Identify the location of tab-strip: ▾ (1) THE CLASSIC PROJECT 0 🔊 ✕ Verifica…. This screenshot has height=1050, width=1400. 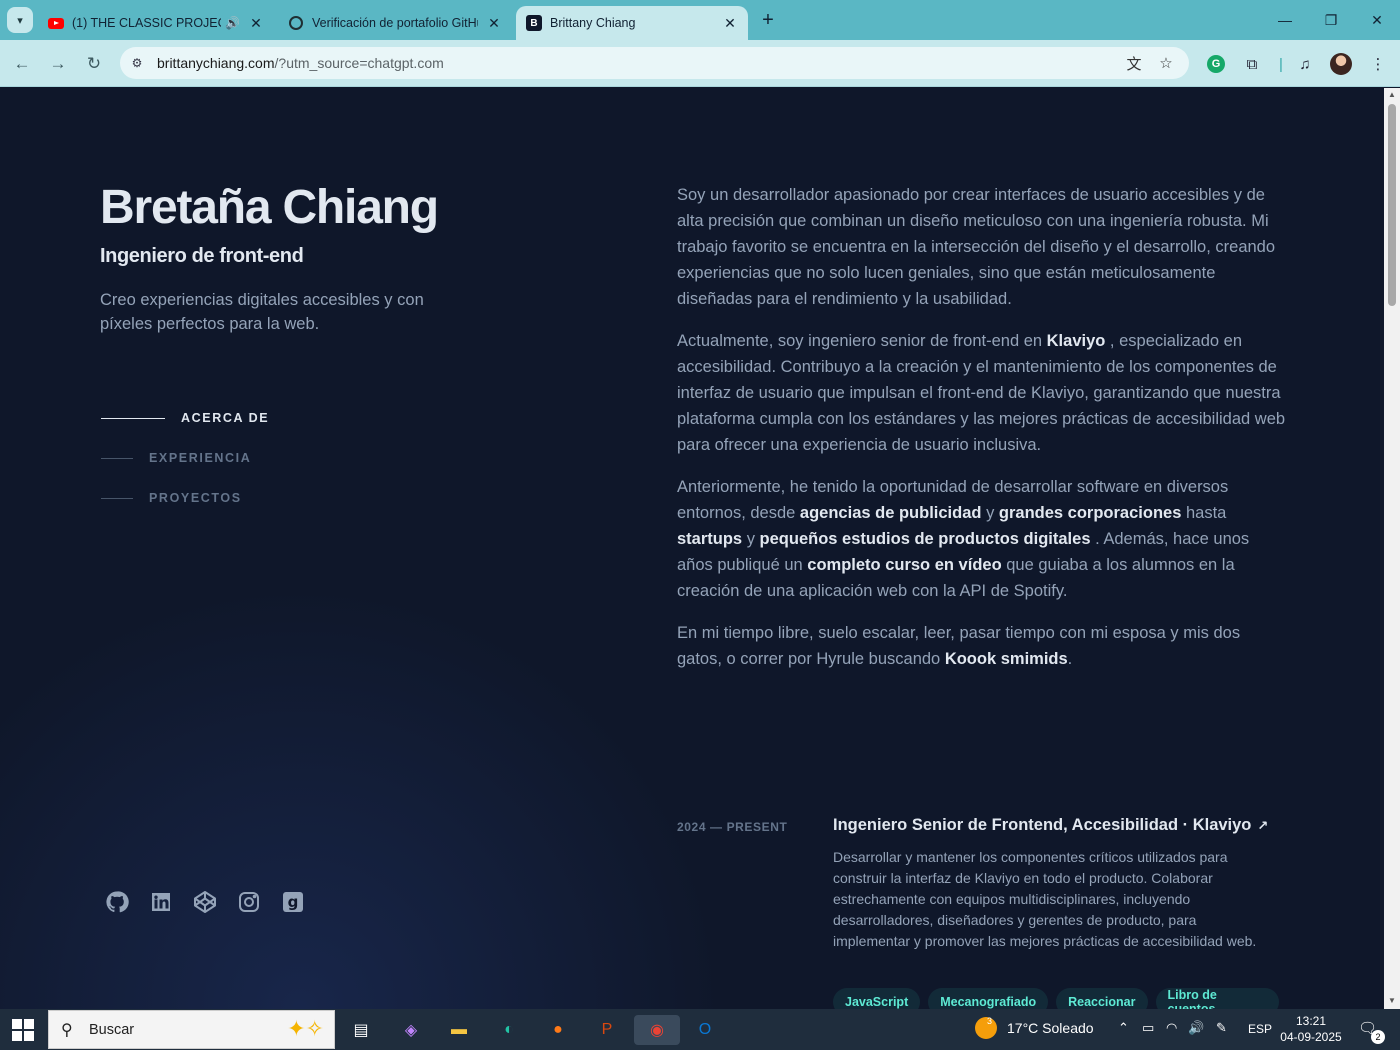
(700, 20).